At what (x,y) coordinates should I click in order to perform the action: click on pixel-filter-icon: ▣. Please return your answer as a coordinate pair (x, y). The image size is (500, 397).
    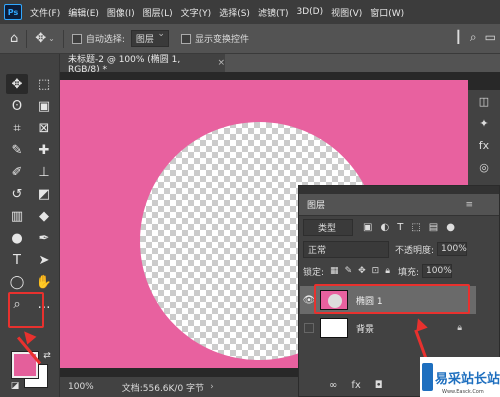
    Looking at the image, I should click on (367, 227).